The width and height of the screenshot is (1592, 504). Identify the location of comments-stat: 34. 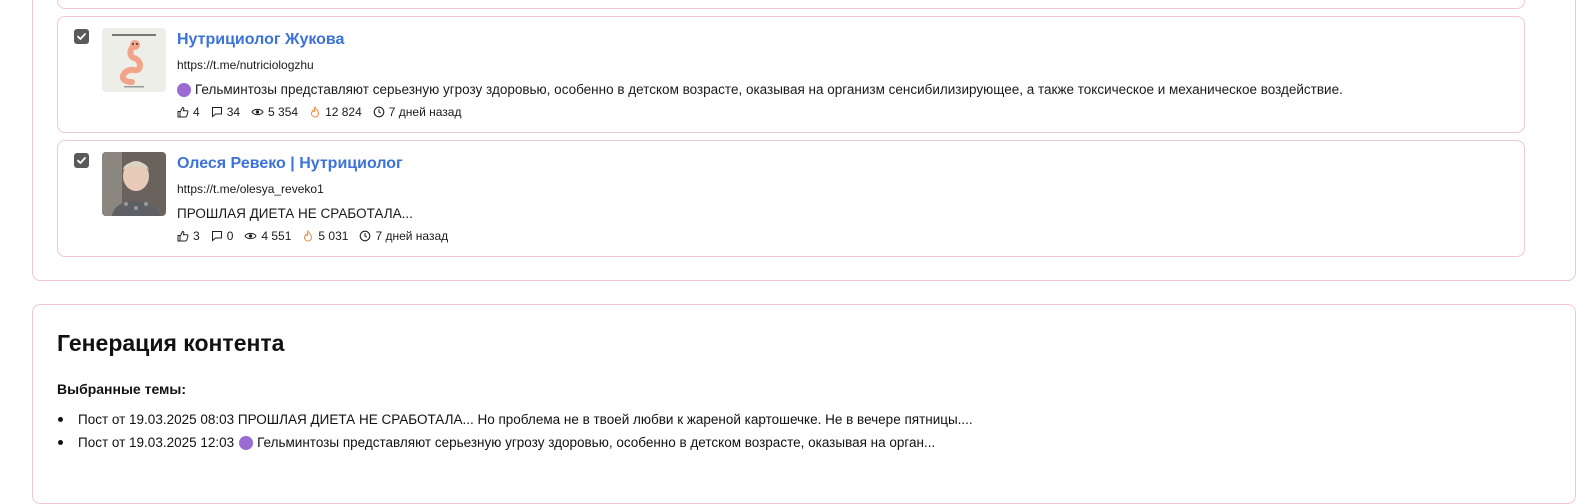
(225, 112).